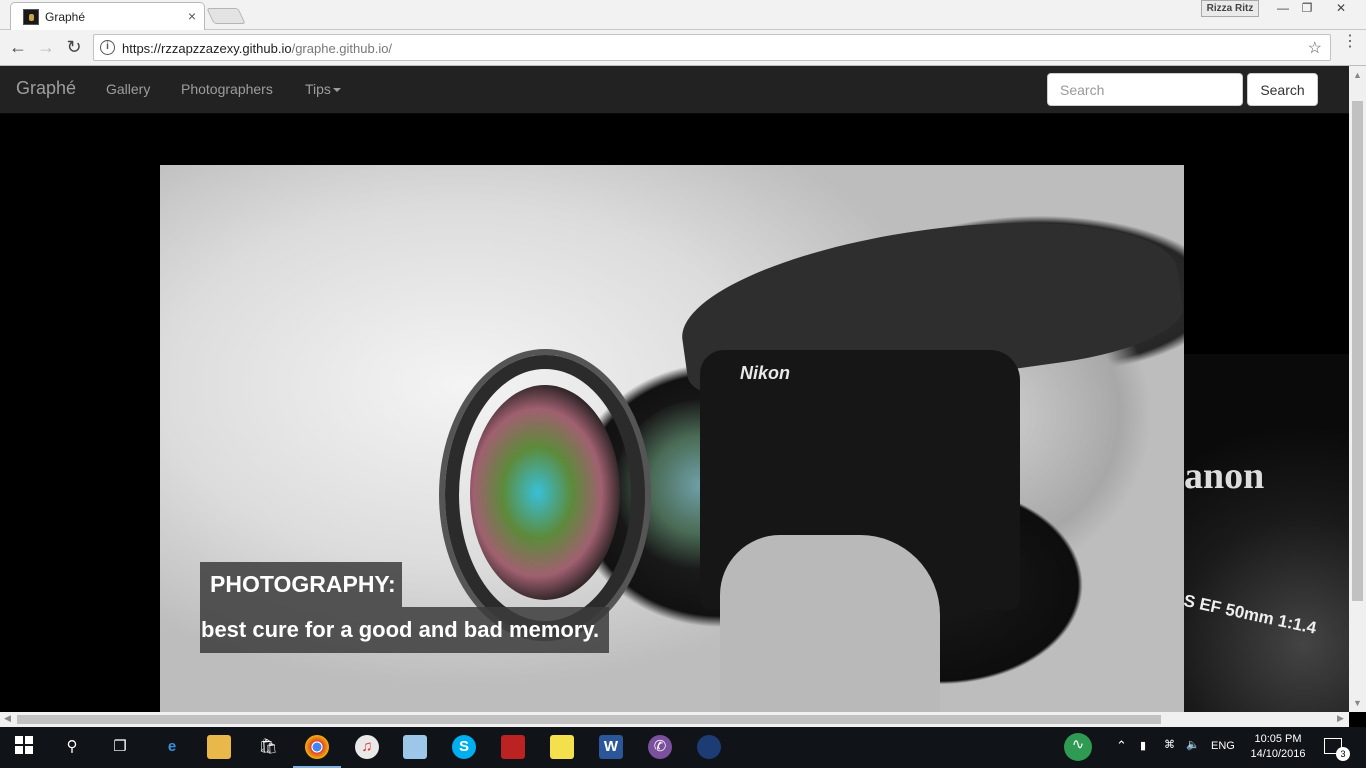 The image size is (1366, 768). I want to click on activity-monitor-icon: ∿, so click(1078, 747).